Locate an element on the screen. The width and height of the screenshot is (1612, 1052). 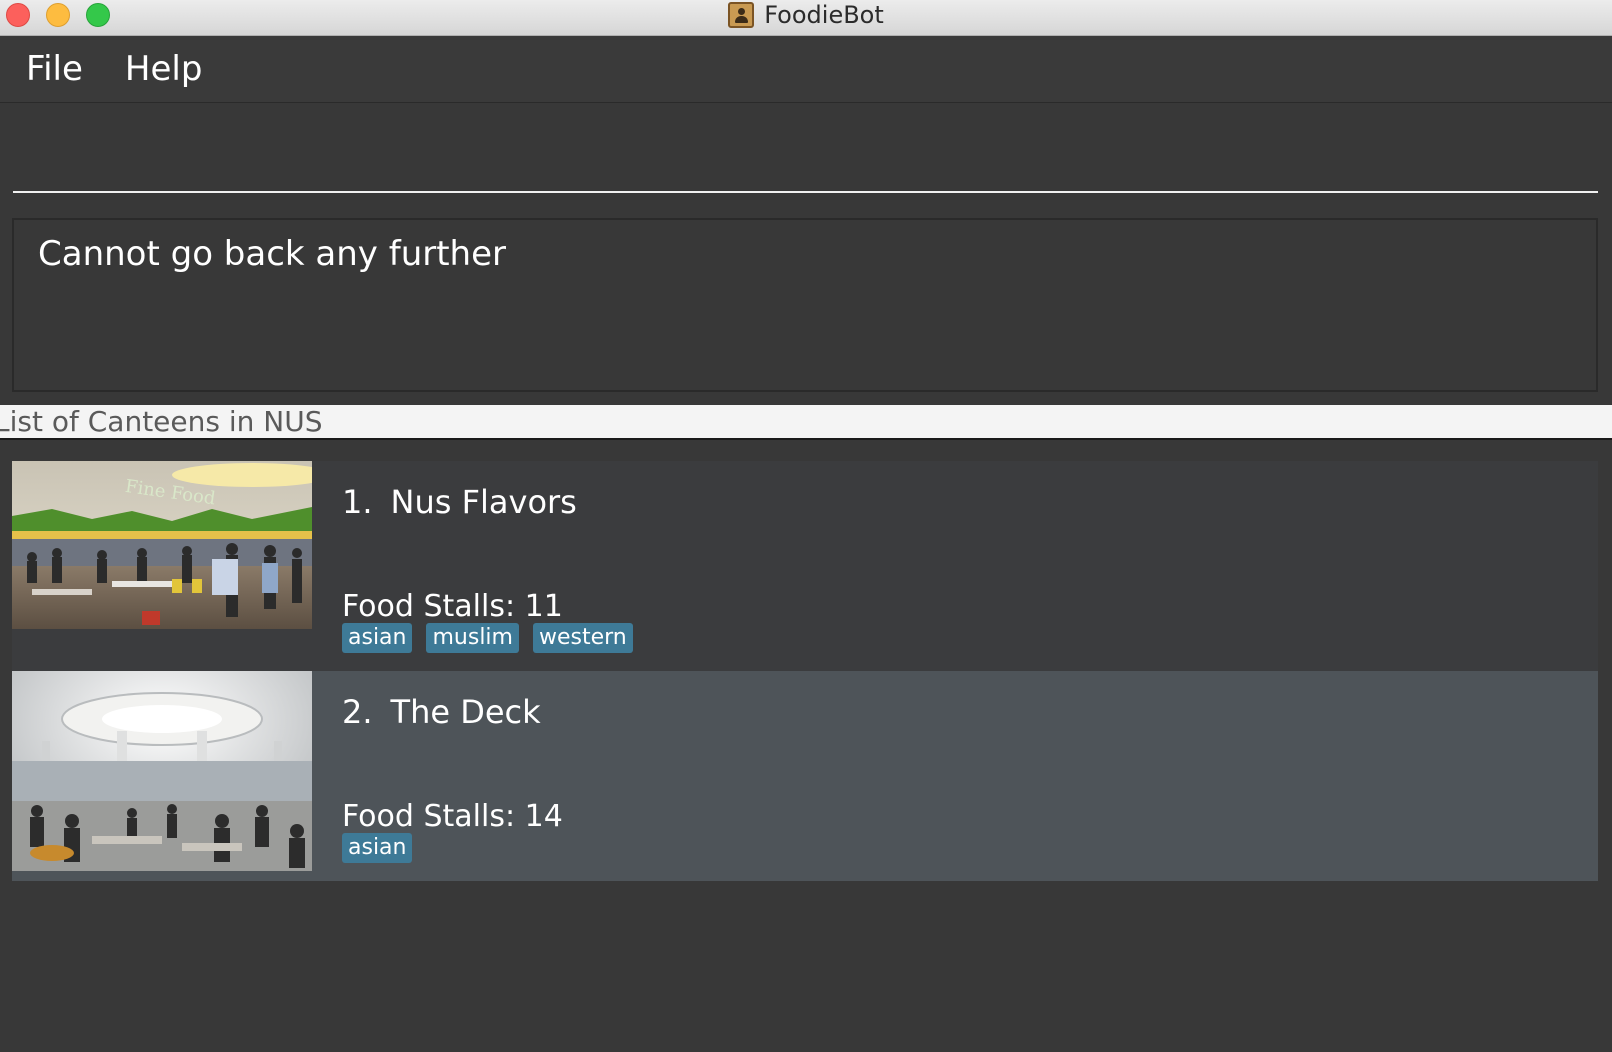
canteen-tags: asian is located at coordinates (377, 848).